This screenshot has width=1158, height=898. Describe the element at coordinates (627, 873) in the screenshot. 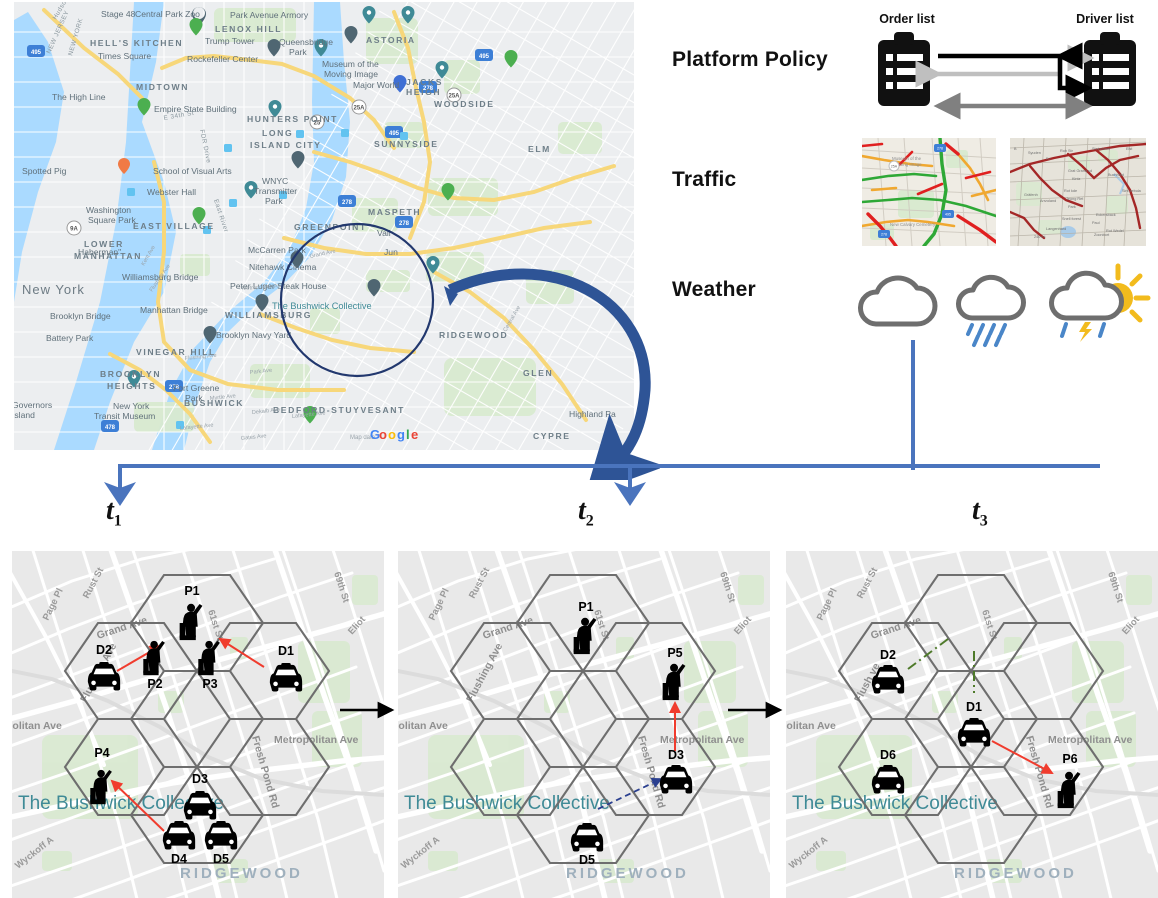

I see `ridgewood-label-t2: RIDGEWOOD` at that location.